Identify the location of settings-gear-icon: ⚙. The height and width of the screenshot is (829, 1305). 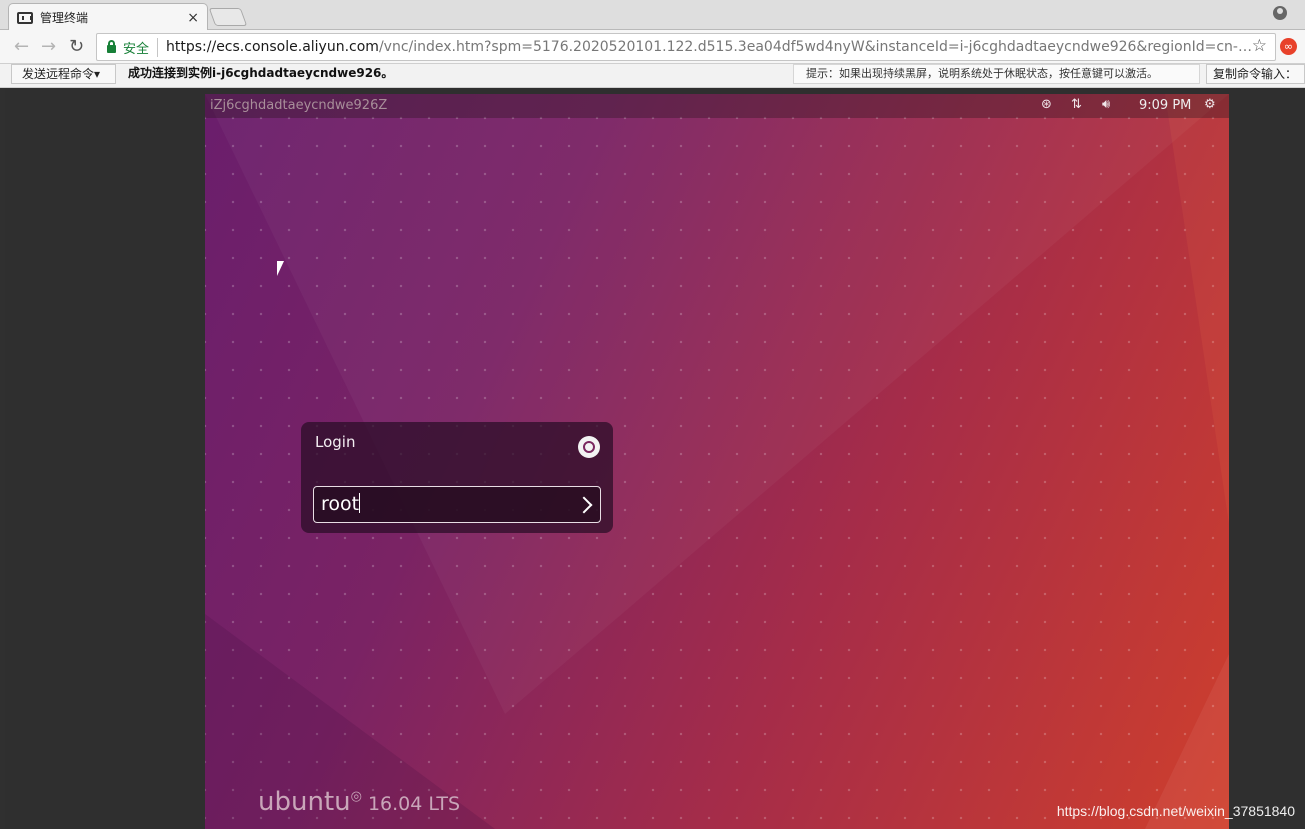
(1210, 104).